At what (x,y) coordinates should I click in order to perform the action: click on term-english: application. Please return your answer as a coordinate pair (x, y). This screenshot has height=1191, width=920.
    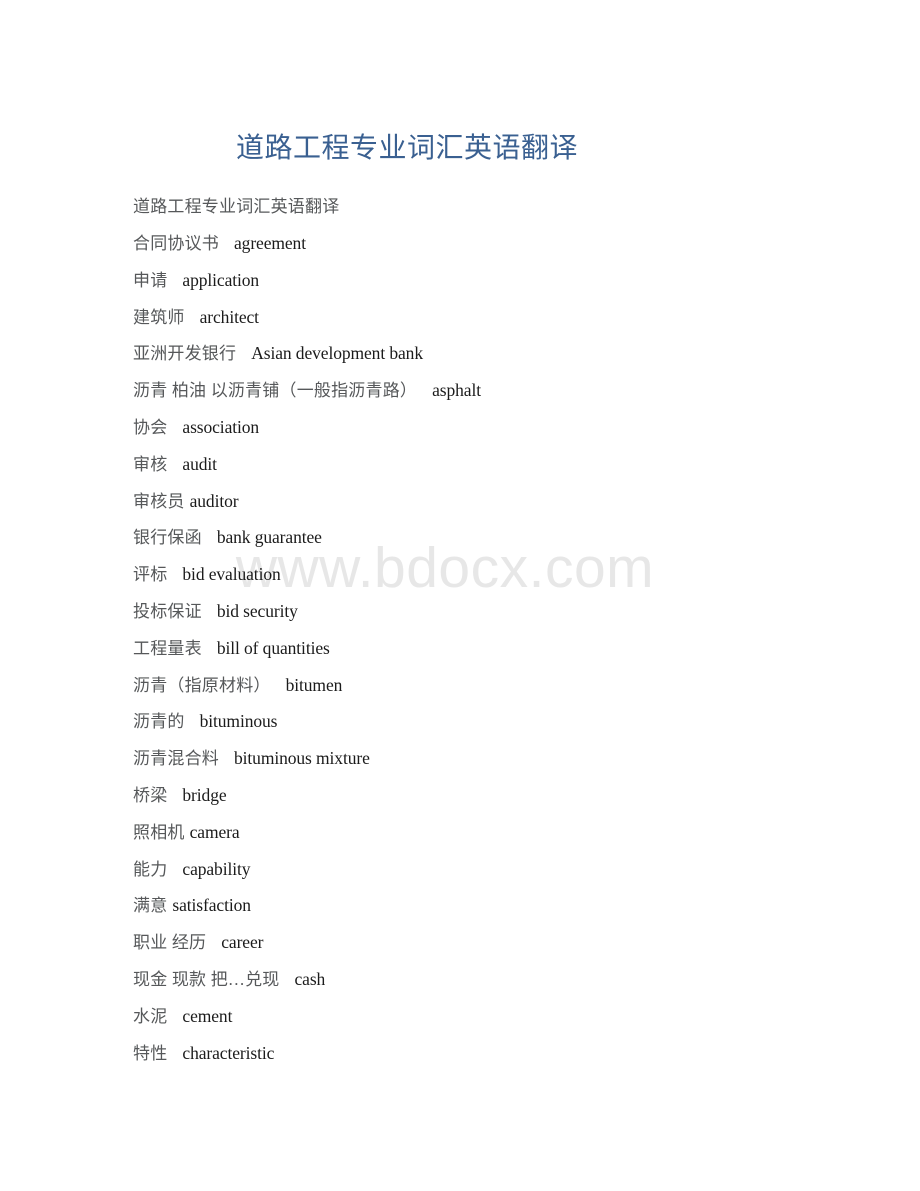
    Looking at the image, I should click on (221, 279).